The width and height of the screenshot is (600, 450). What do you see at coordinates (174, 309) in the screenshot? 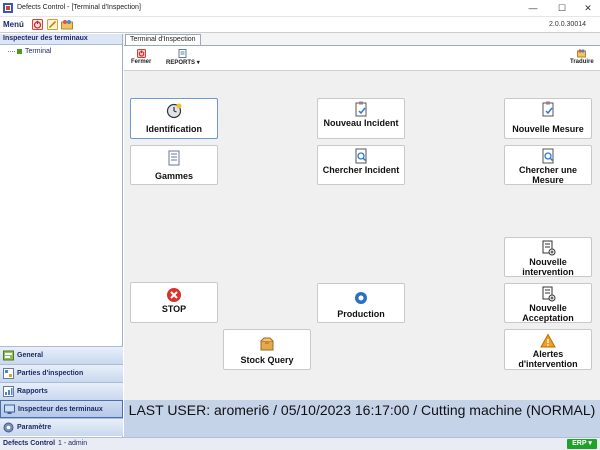
I see `stop-label: STOP` at bounding box center [174, 309].